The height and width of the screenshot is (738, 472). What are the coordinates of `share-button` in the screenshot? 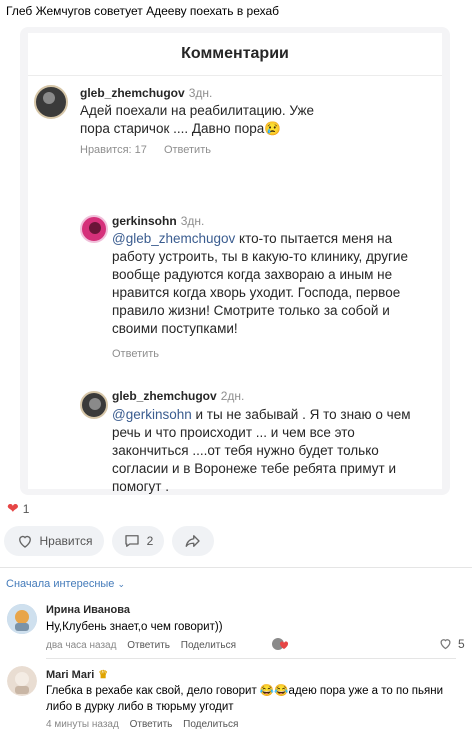 It's located at (193, 541).